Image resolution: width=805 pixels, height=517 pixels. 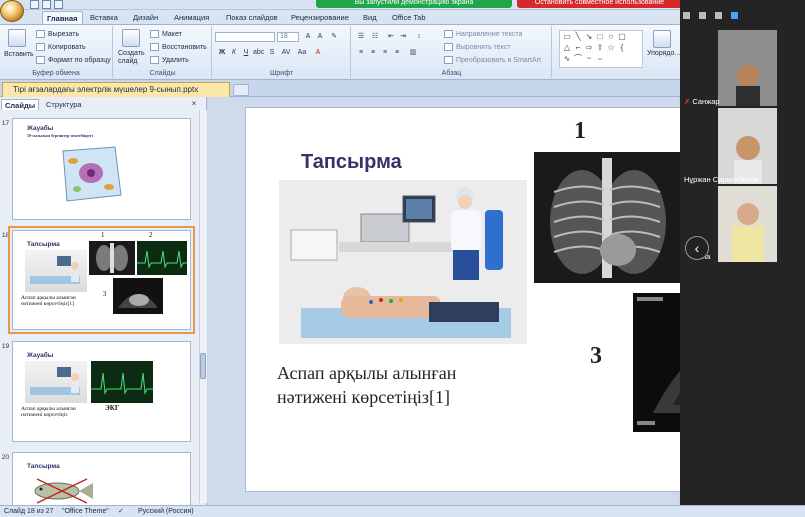 I want to click on shapes-gallery: ▭ ╲ ↘ □ ○ ▢ △ ⌐ ⇨ ⇧ ☆ { ∿ ⌒ ~ ⌣, so click(x=601, y=49).